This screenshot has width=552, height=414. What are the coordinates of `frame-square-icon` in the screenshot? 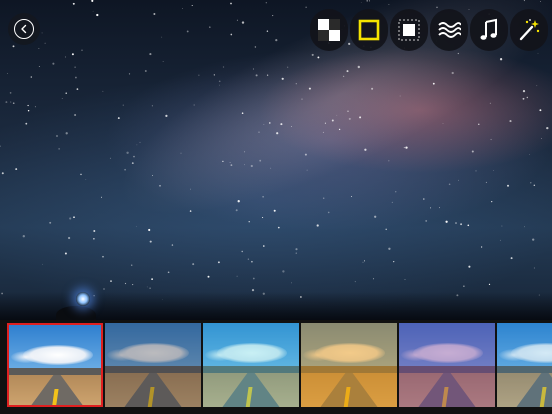 It's located at (369, 30).